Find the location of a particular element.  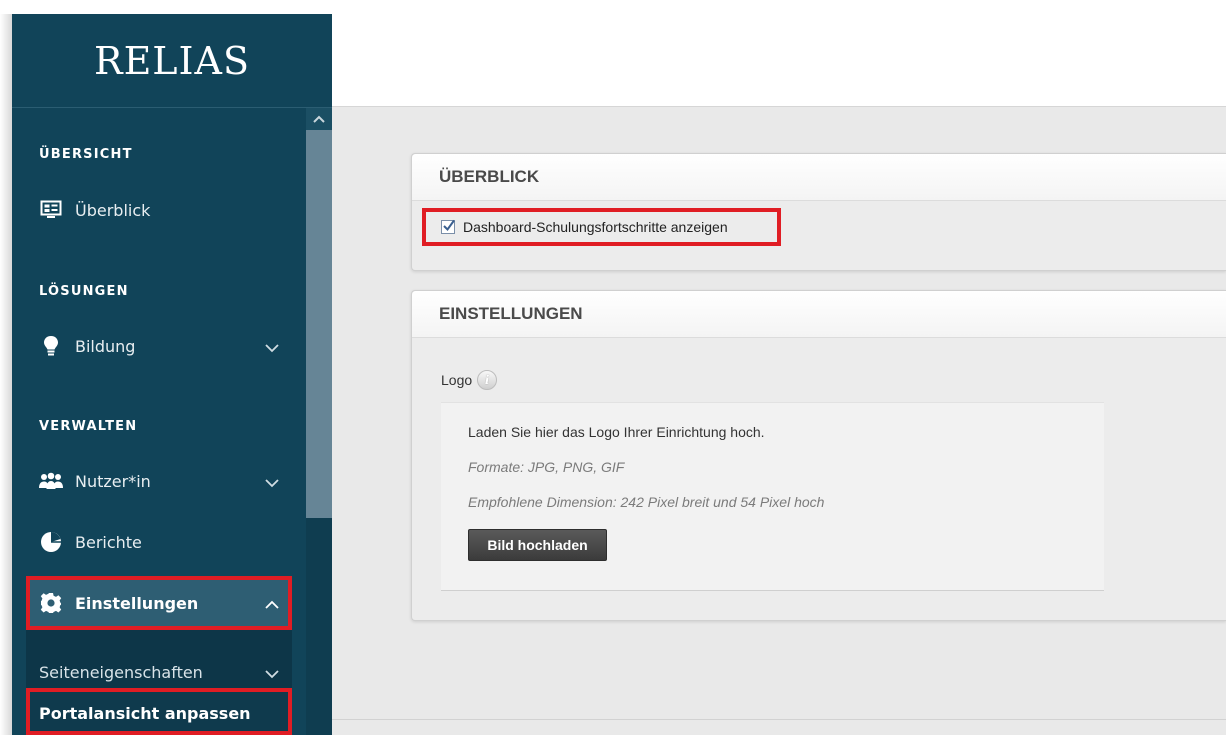

window-left-edge is located at coordinates (6, 374).